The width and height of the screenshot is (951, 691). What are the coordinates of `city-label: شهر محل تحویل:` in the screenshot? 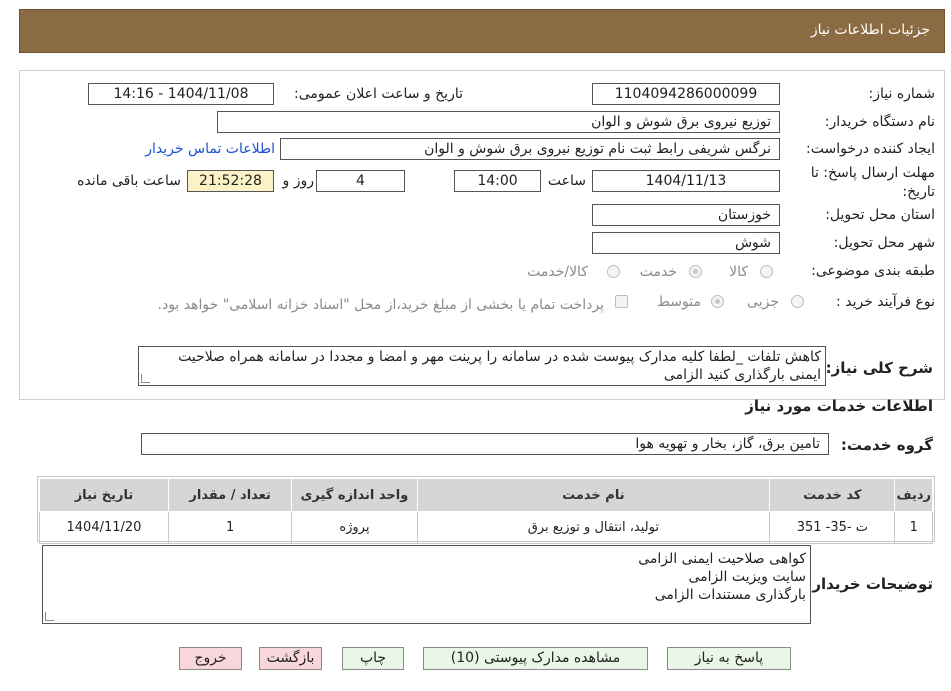 It's located at (884, 243).